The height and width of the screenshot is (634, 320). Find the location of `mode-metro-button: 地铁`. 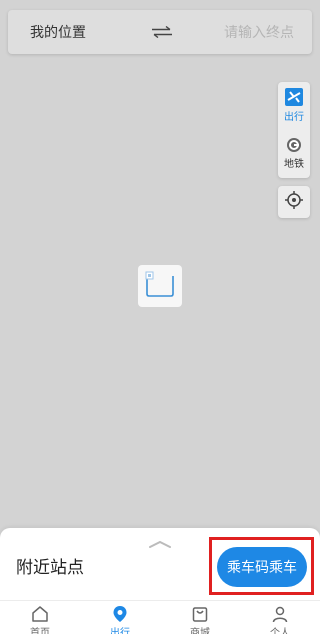

mode-metro-button: 地铁 is located at coordinates (294, 154).